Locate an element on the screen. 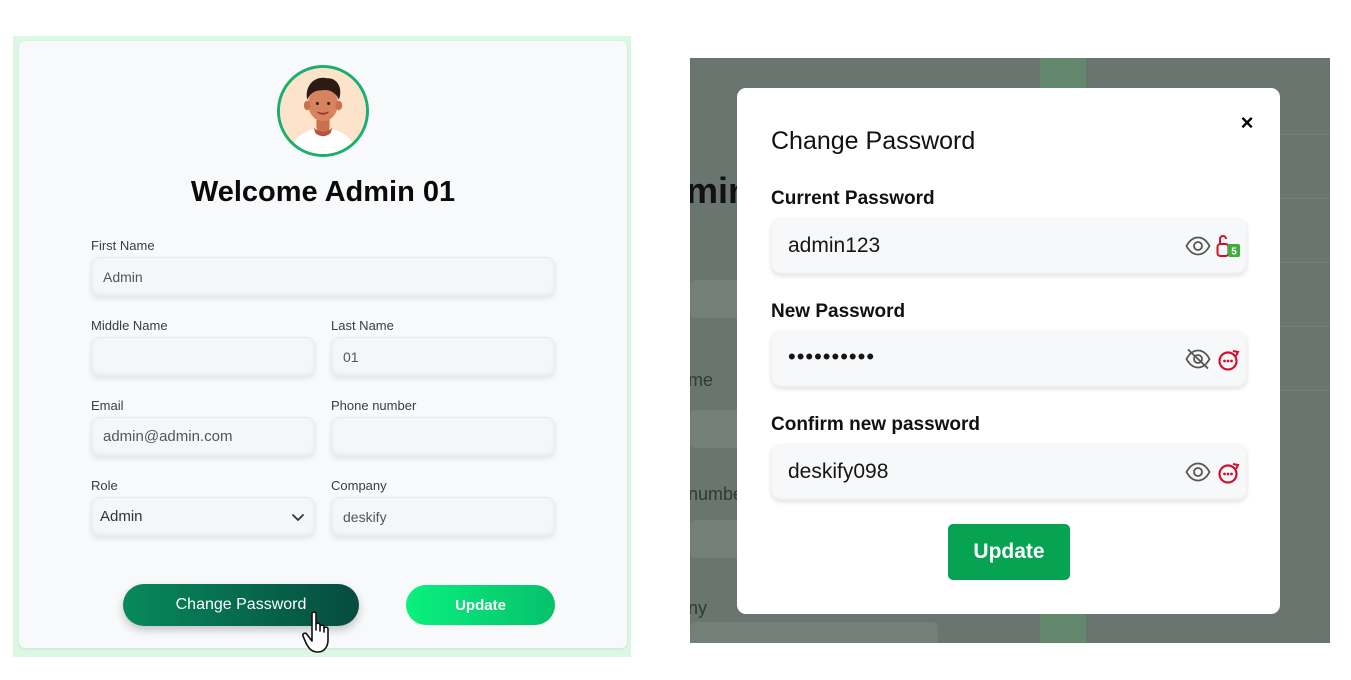 Image resolution: width=1351 pixels, height=680 pixels. backdrop-field is located at coordinates (814, 632).